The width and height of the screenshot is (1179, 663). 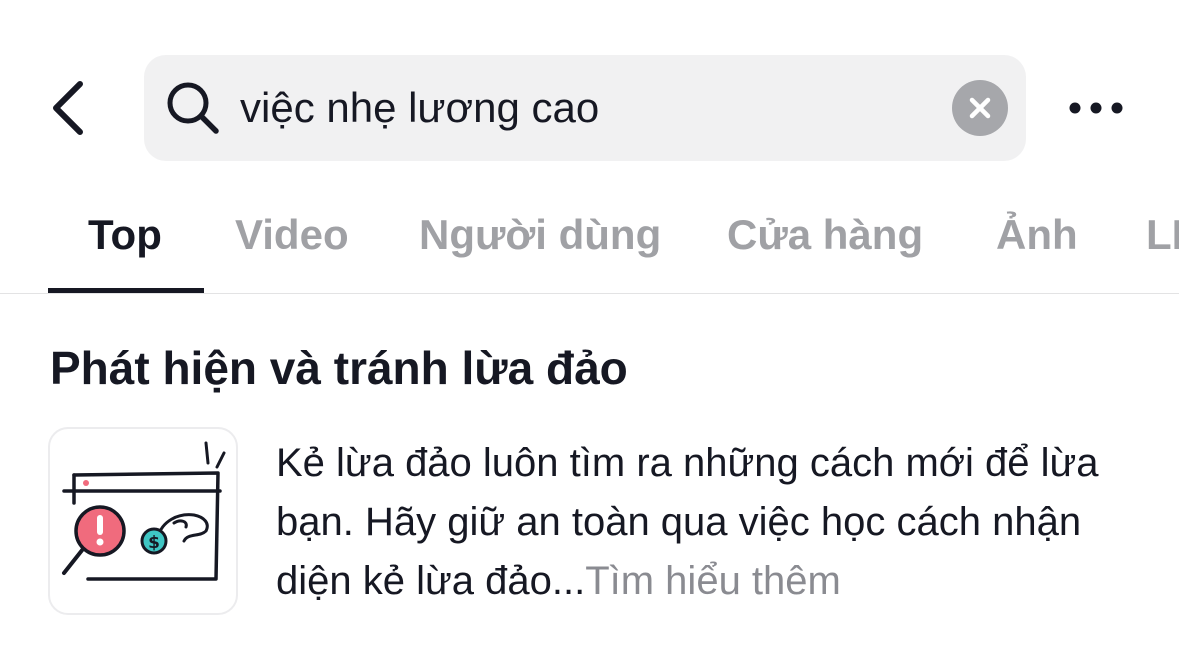 I want to click on more-options-button, so click(x=1096, y=108).